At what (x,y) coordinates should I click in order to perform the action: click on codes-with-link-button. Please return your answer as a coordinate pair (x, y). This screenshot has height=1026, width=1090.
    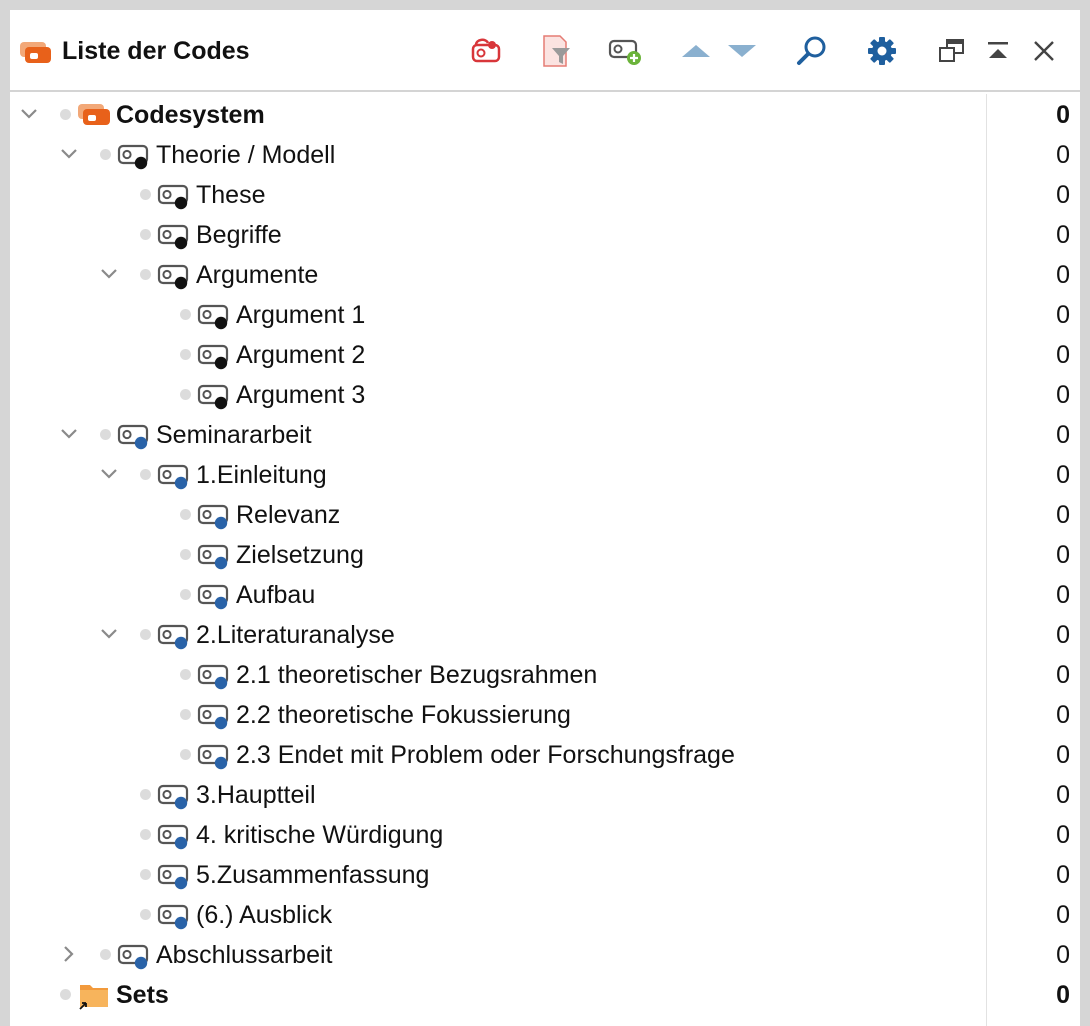
    Looking at the image, I should click on (486, 51).